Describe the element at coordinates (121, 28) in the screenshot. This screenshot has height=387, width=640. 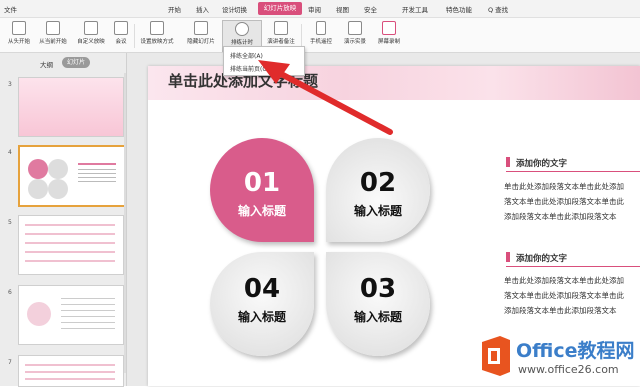
I see `meeting-icon` at that location.